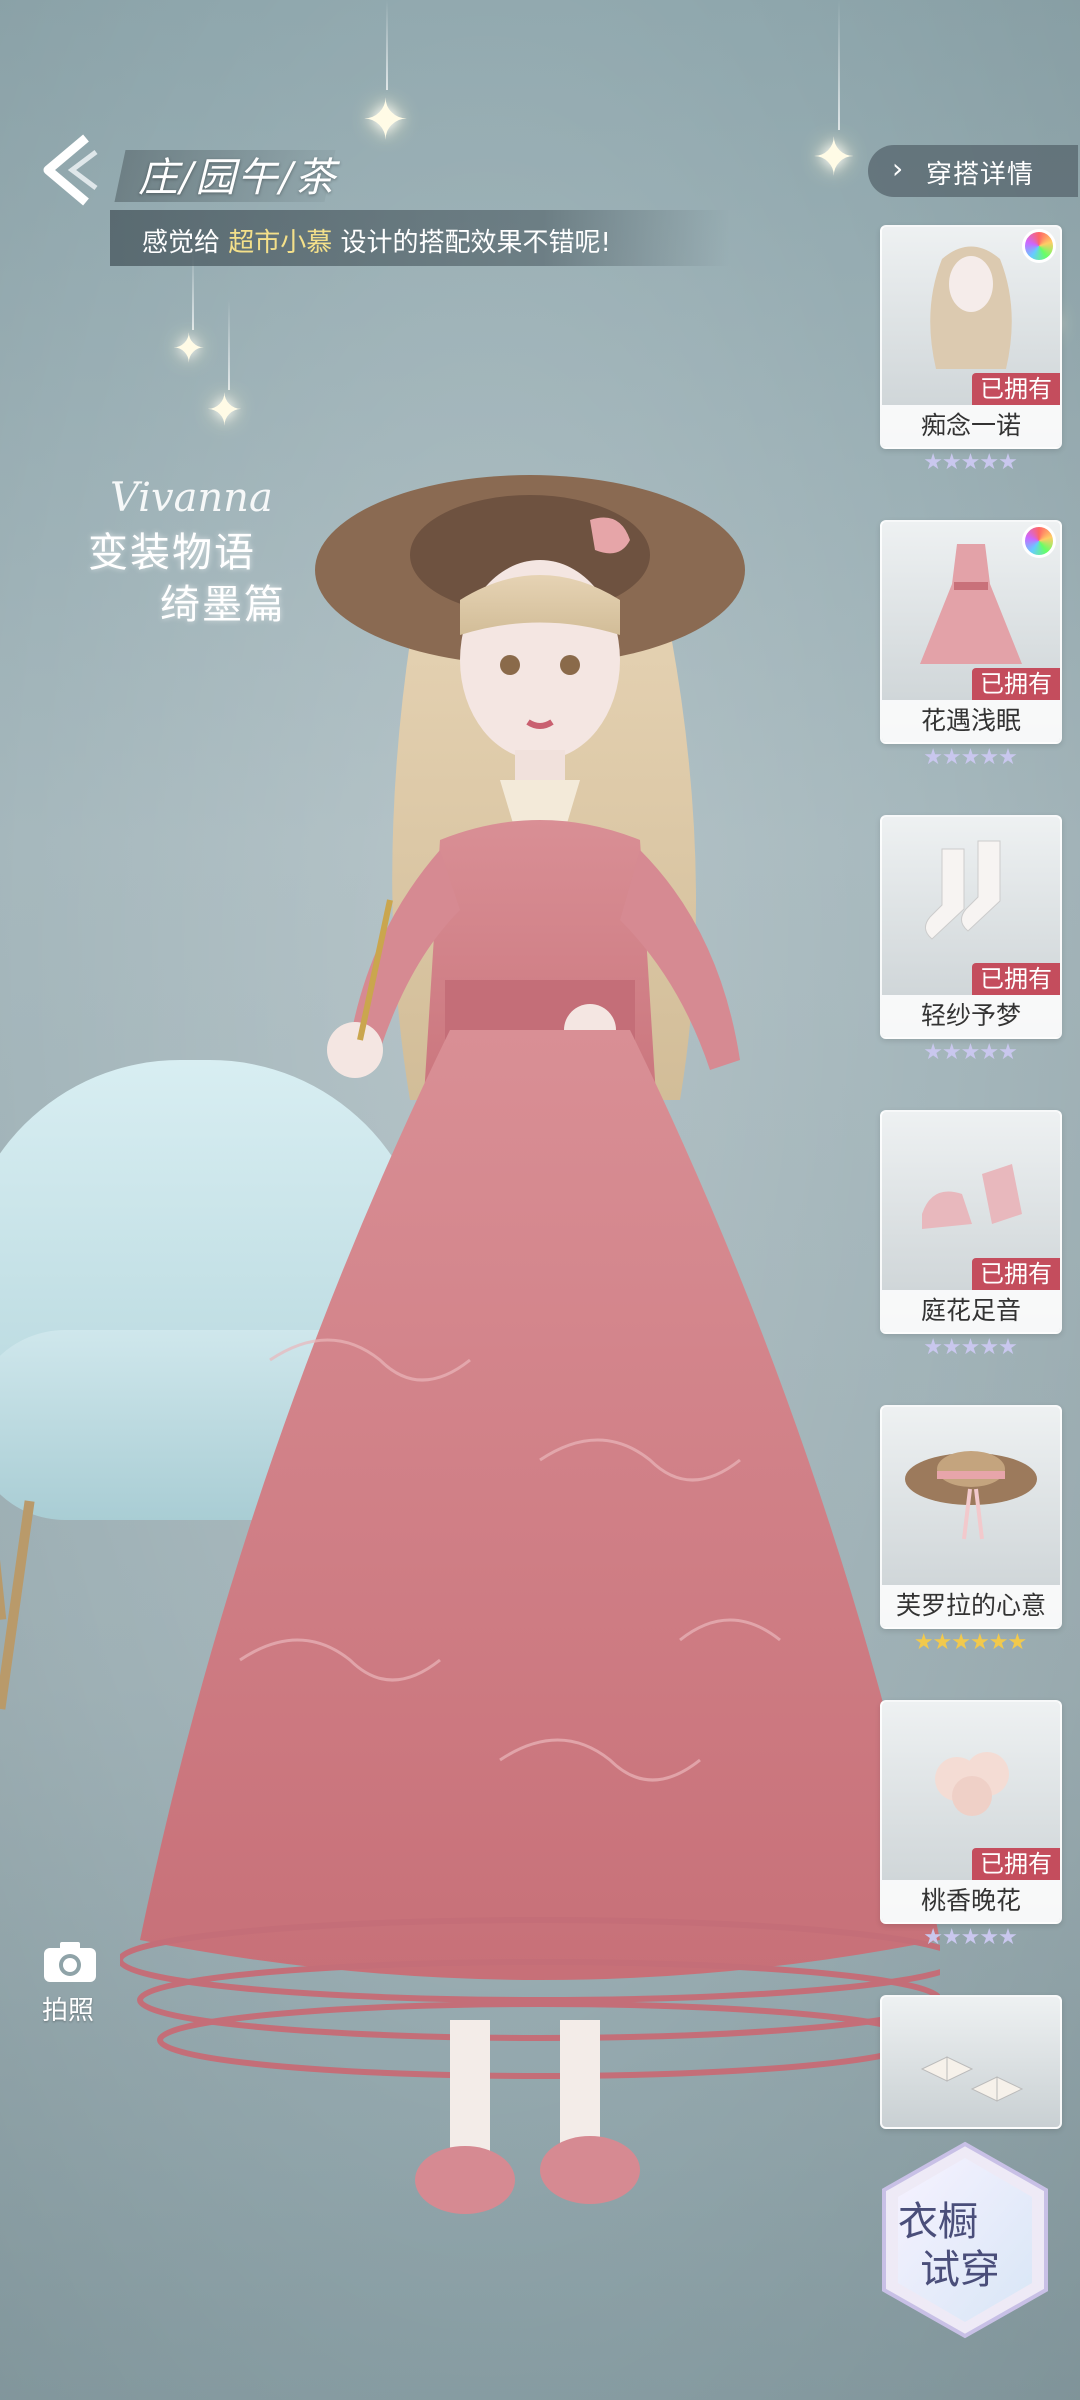 The height and width of the screenshot is (2400, 1080). What do you see at coordinates (68, 2008) in the screenshot?
I see `camera-label: 拍照` at bounding box center [68, 2008].